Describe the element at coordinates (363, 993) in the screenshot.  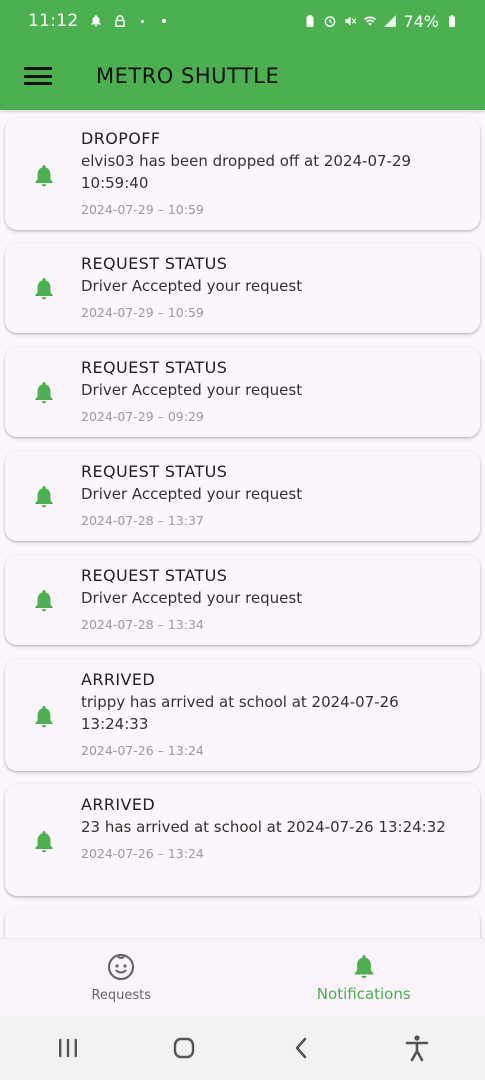
I see `nav-notifications-label: Notifications` at that location.